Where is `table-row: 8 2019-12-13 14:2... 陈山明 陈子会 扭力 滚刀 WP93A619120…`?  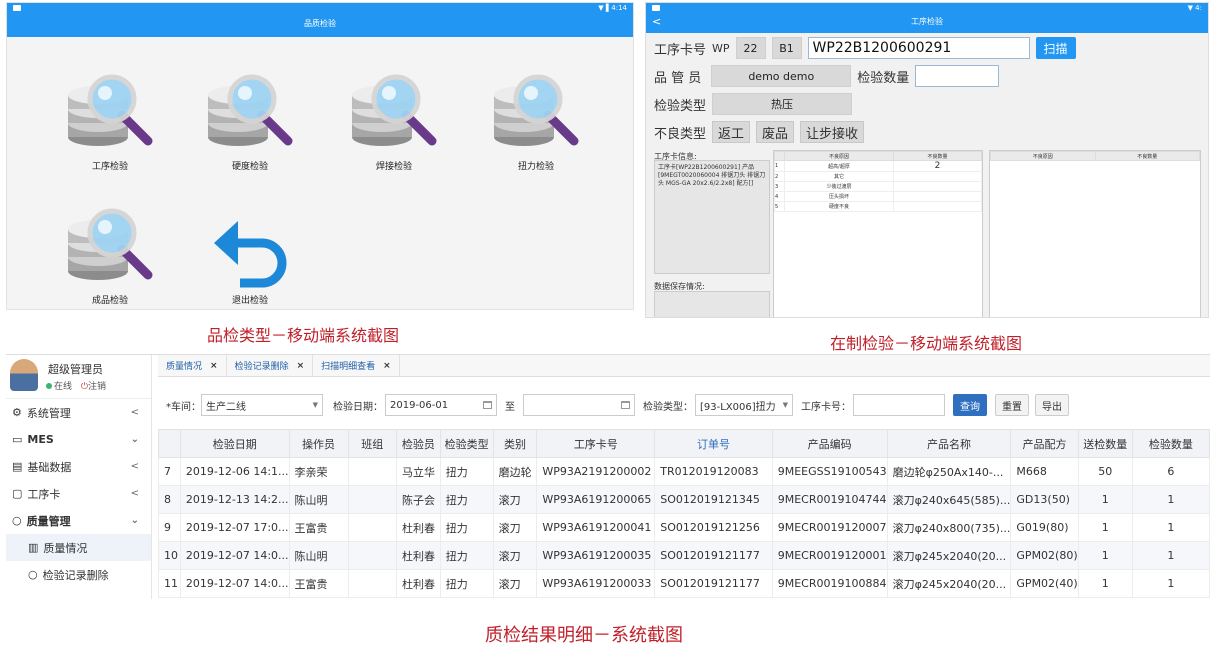 table-row: 8 2019-12-13 14:2... 陈山明 陈子会 扭力 滚刀 WP93A619120… is located at coordinates (684, 499).